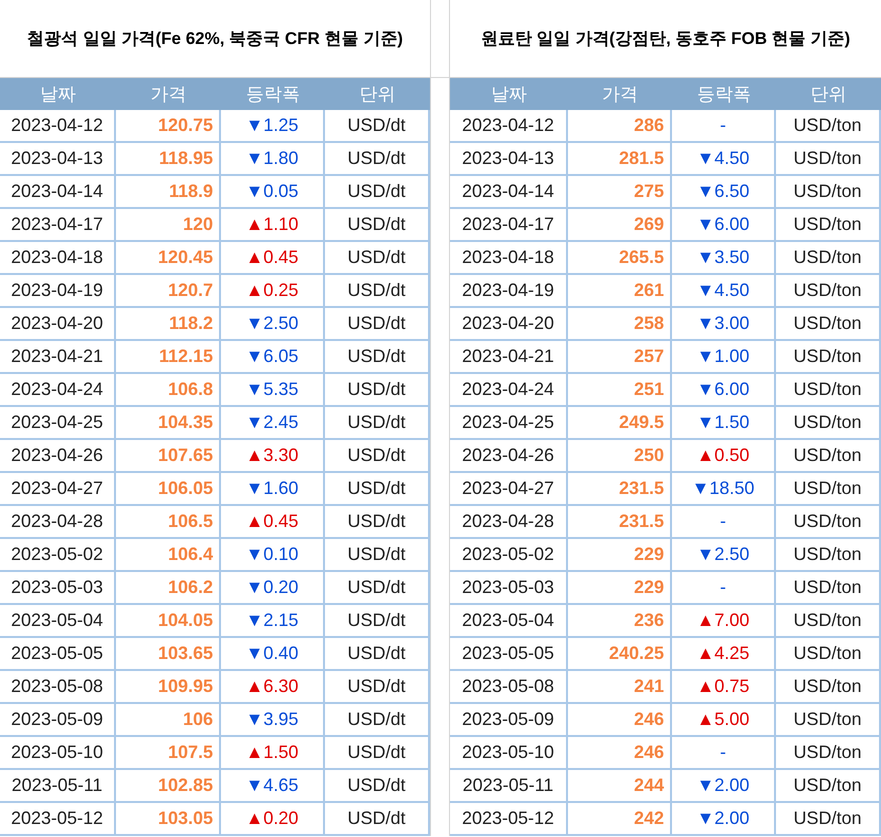  I want to click on table-cell: 120, so click(168, 225).